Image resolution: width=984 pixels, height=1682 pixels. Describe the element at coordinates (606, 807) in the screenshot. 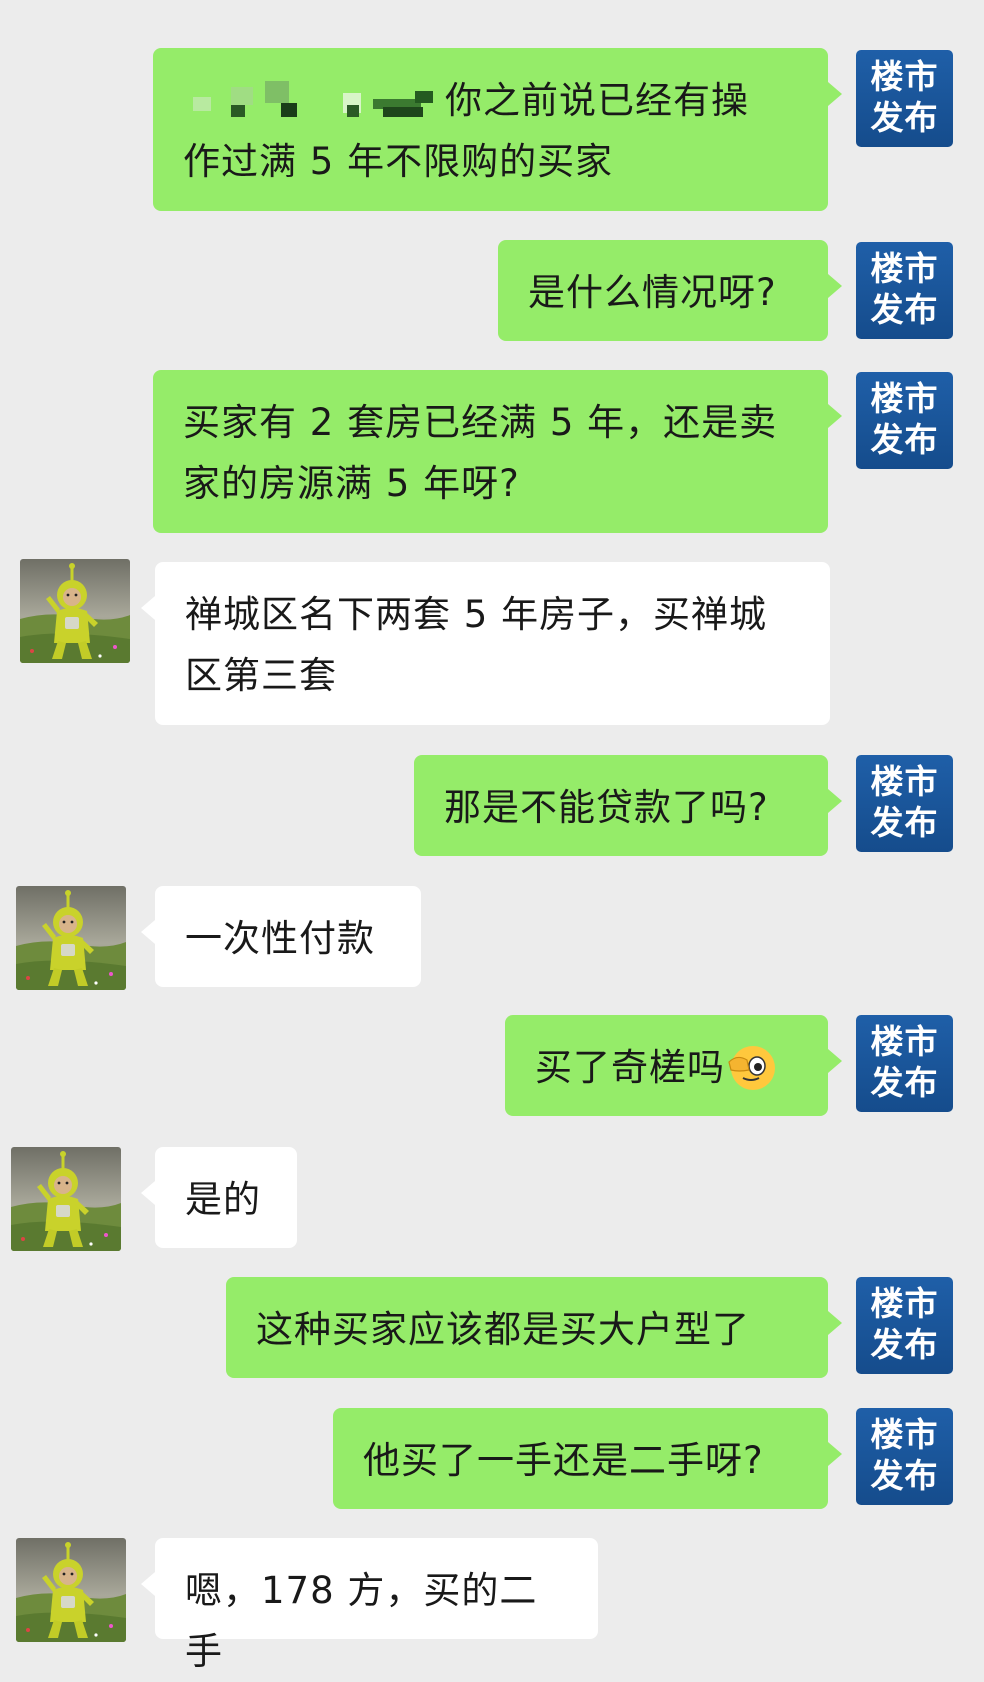

I see `message-text: 那是不能贷款了吗?` at that location.